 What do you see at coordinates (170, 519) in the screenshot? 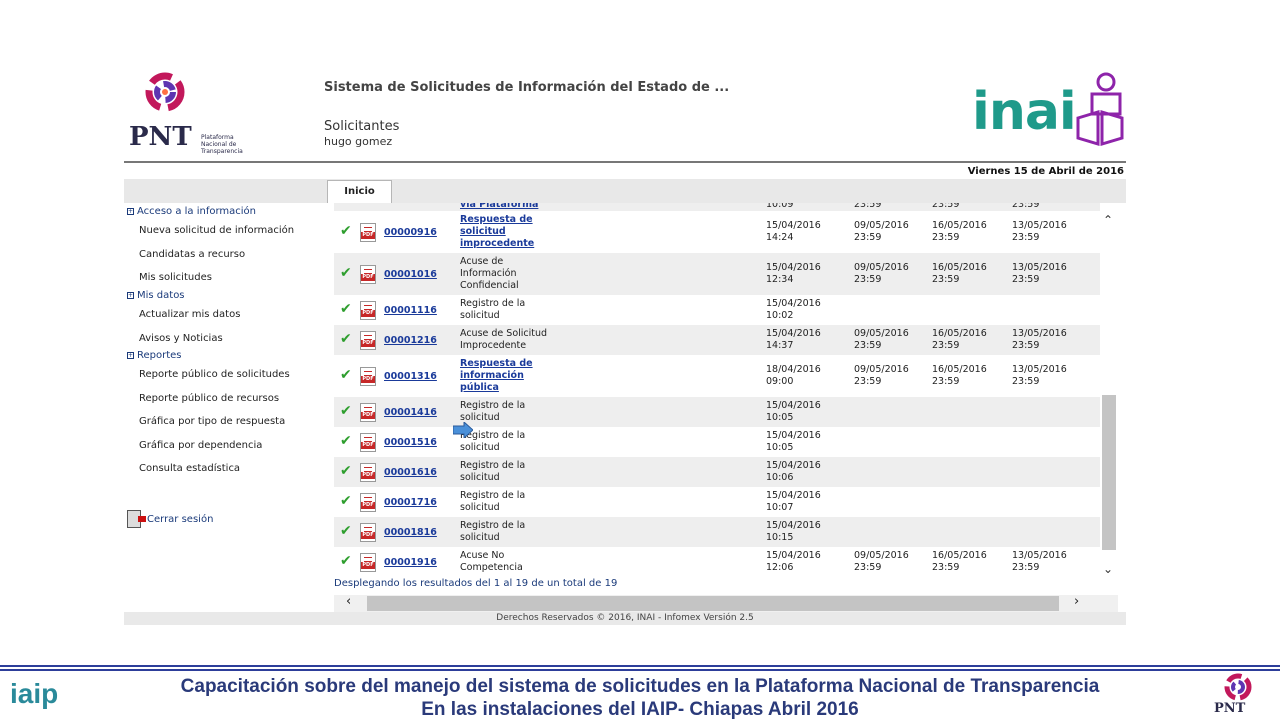
I see `logout-link: Cerrar sesión` at bounding box center [170, 519].